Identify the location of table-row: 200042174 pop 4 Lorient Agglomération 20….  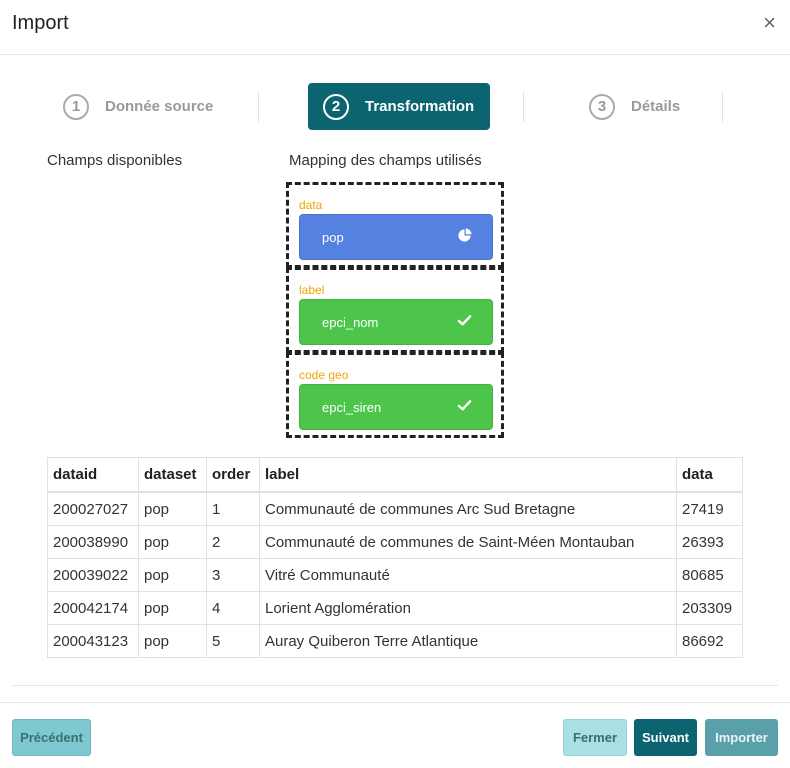
(395, 608).